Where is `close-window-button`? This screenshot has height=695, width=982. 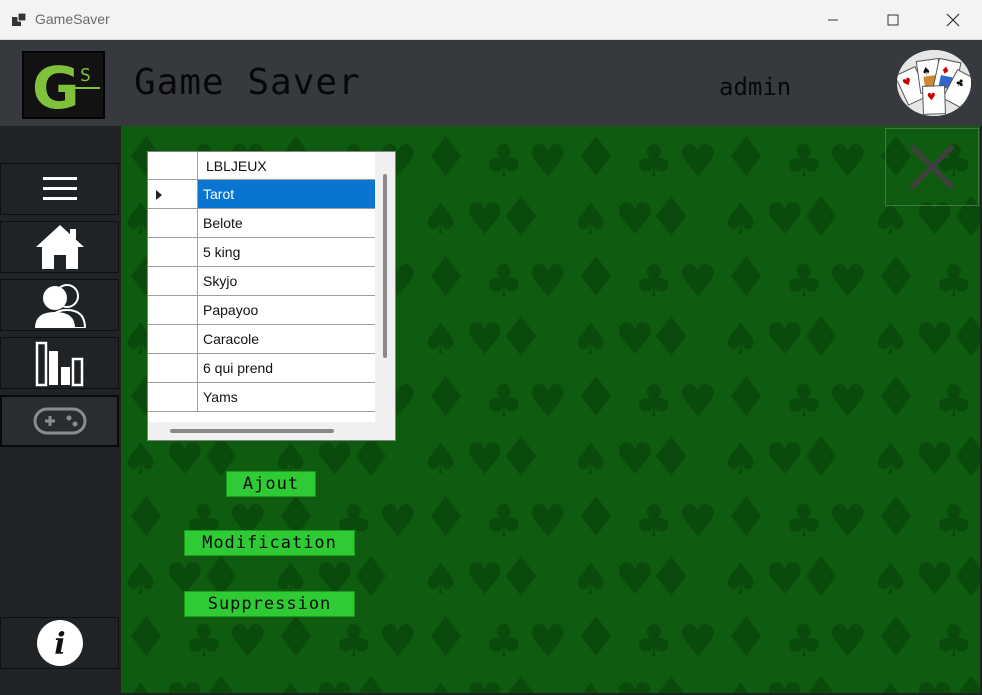
close-window-button is located at coordinates (953, 20).